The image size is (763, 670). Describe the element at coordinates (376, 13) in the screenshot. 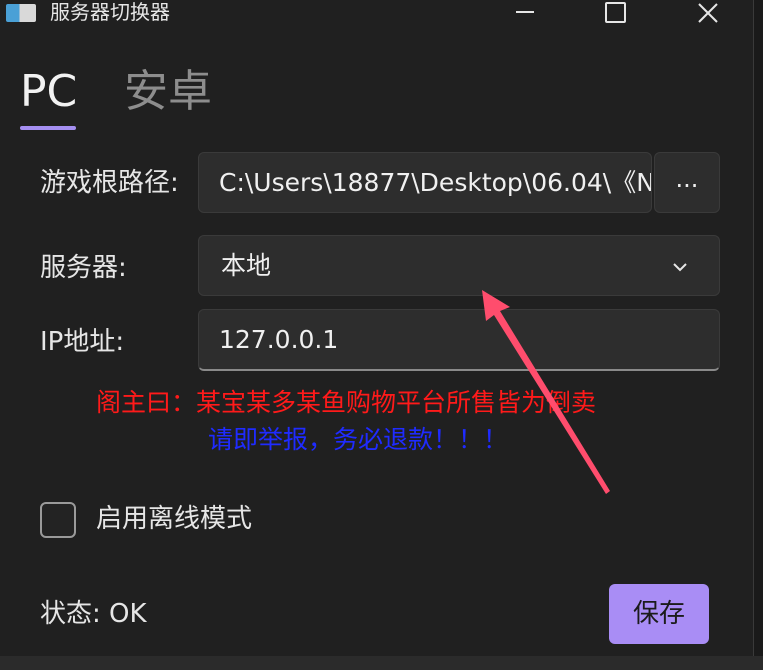

I see `title-bar: 服务器切换器` at that location.